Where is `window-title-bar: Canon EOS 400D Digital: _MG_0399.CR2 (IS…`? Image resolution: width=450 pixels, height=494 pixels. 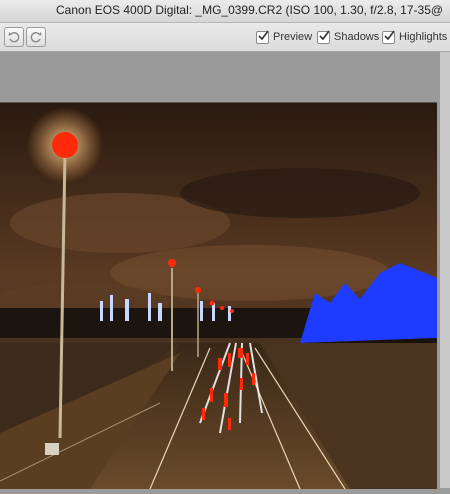
window-title-bar: Canon EOS 400D Digital: _MG_0399.CR2 (IS… is located at coordinates (225, 11).